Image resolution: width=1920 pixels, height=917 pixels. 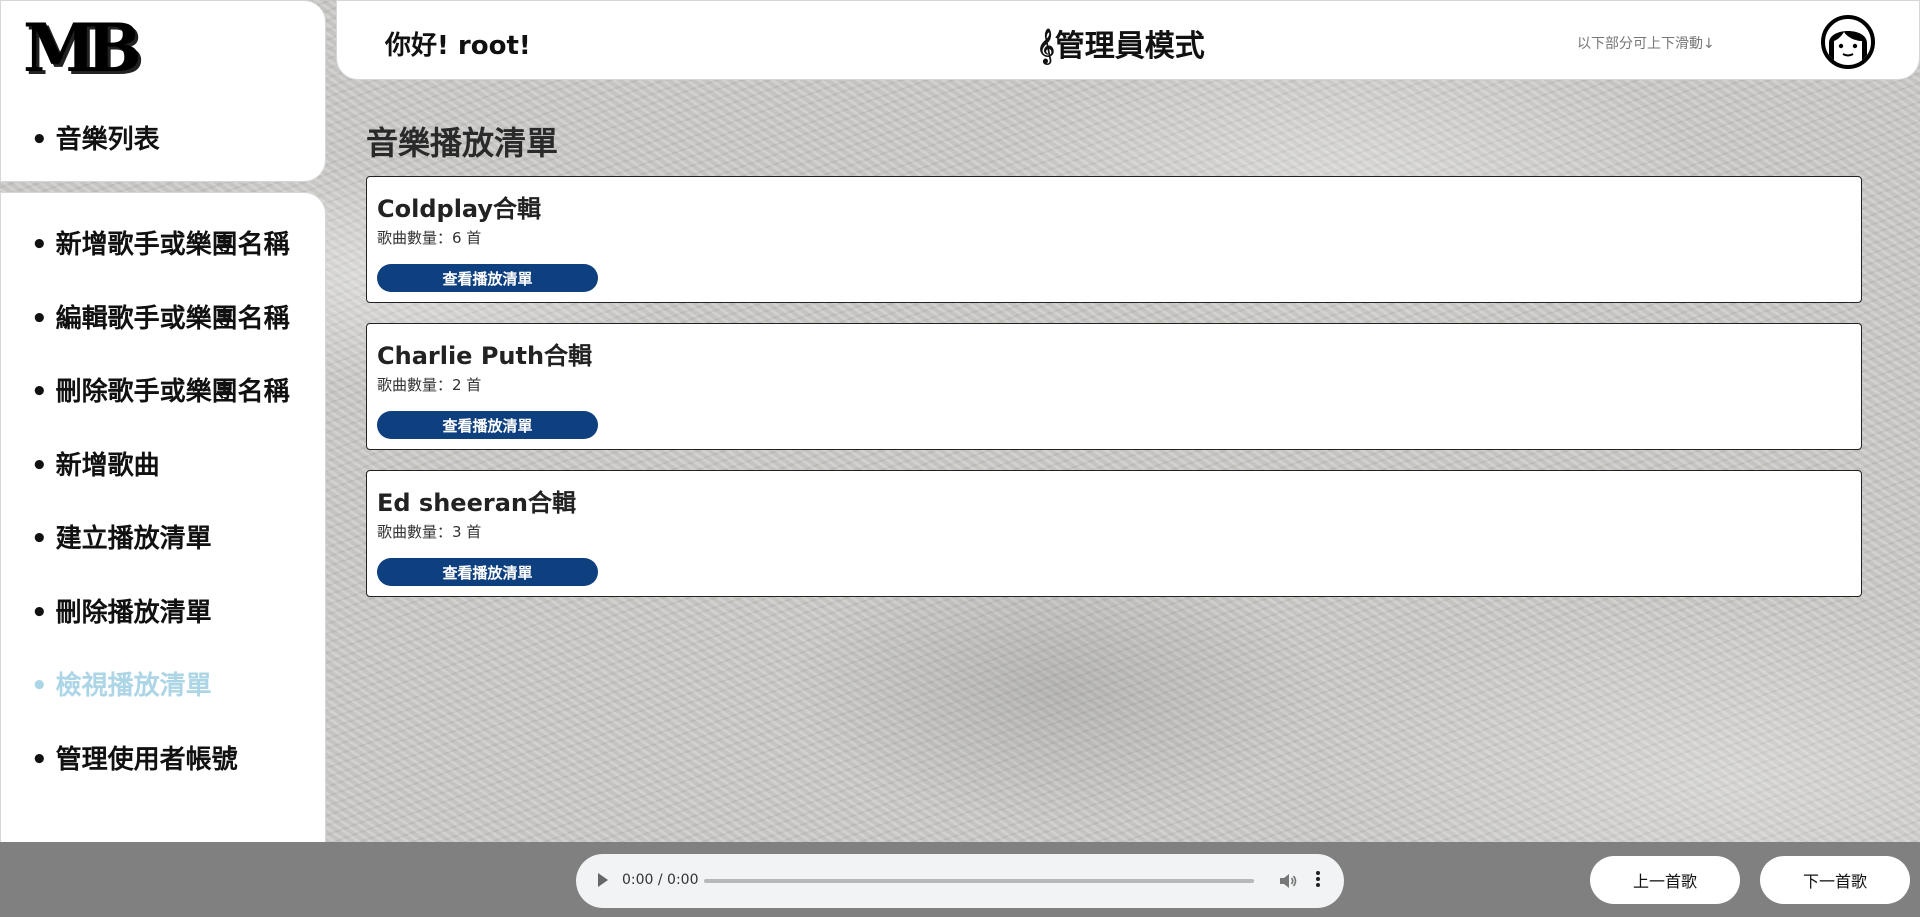 What do you see at coordinates (603, 880) in the screenshot?
I see `play-icon` at bounding box center [603, 880].